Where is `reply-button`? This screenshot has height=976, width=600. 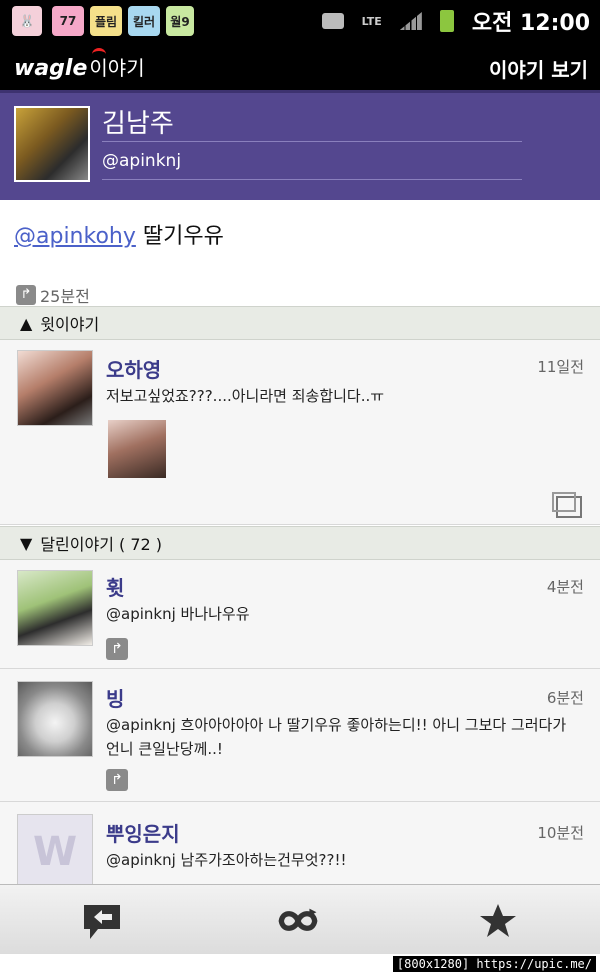 reply-button is located at coordinates (102, 921).